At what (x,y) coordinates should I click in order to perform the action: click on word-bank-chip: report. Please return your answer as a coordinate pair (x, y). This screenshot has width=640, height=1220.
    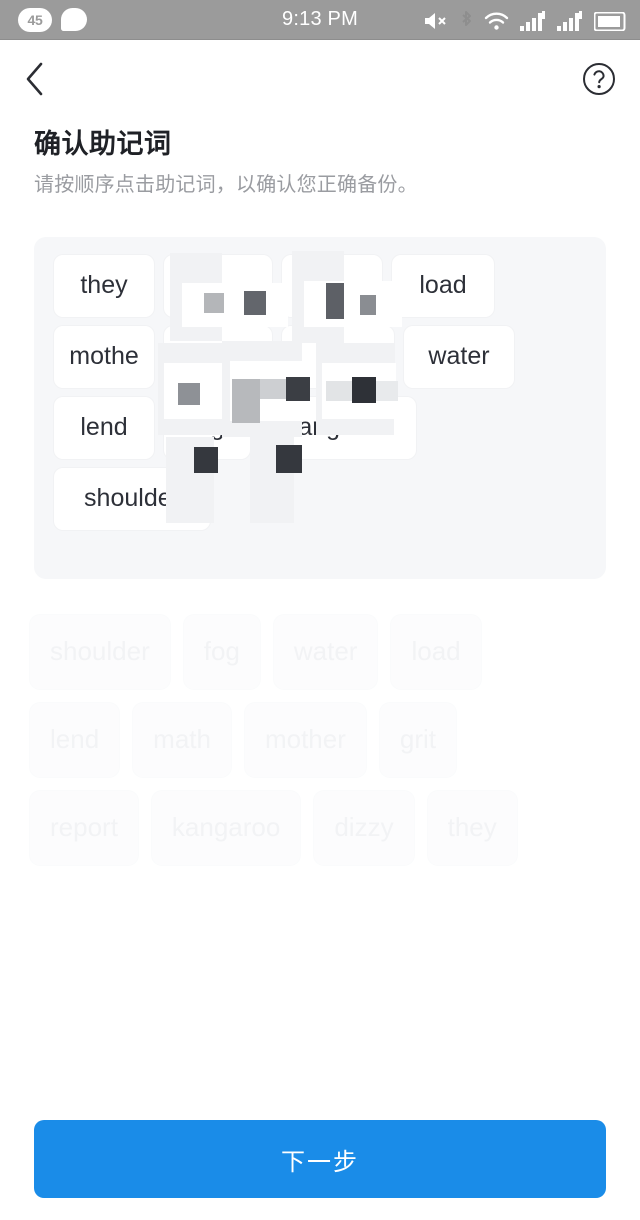
    Looking at the image, I should click on (84, 827).